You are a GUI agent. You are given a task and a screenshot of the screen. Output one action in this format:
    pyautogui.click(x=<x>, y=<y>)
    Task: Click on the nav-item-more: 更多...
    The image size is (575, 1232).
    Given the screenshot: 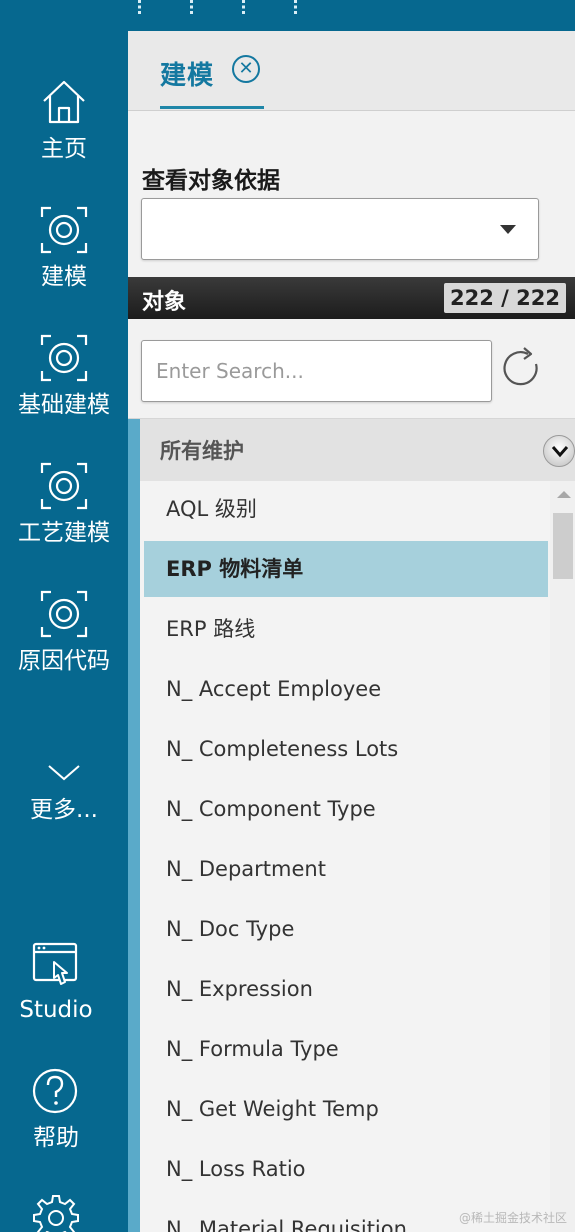 What is the action you would take?
    pyautogui.click(x=64, y=795)
    